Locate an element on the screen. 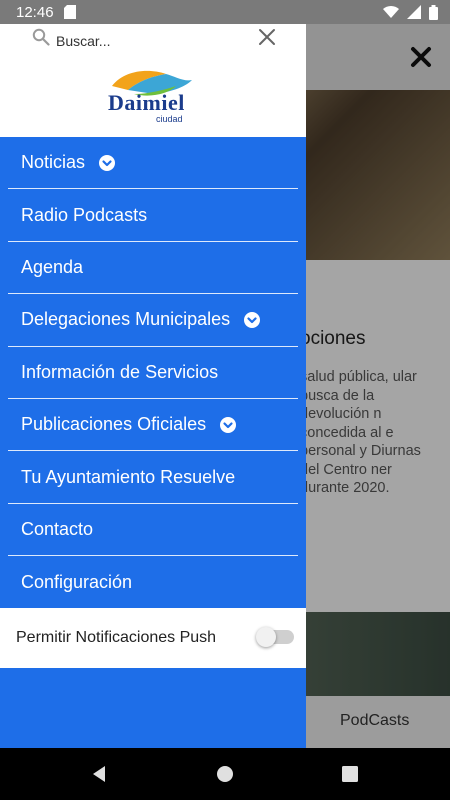  search-icon is located at coordinates (41, 37).